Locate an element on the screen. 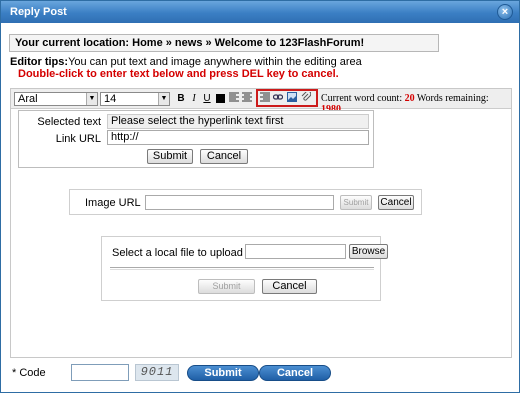  font-select: Aral ▼ is located at coordinates (56, 99).